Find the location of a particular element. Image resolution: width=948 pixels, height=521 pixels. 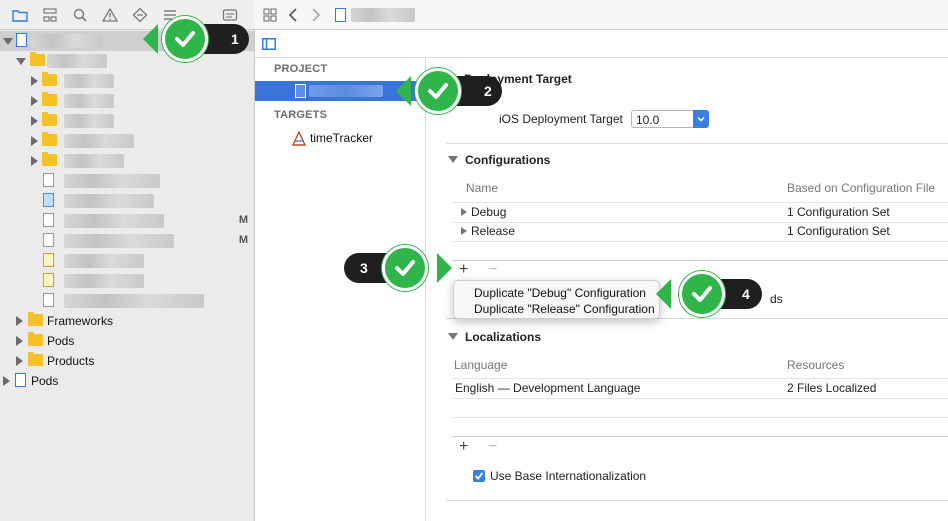

add-configuration-button: + is located at coordinates (463, 270).